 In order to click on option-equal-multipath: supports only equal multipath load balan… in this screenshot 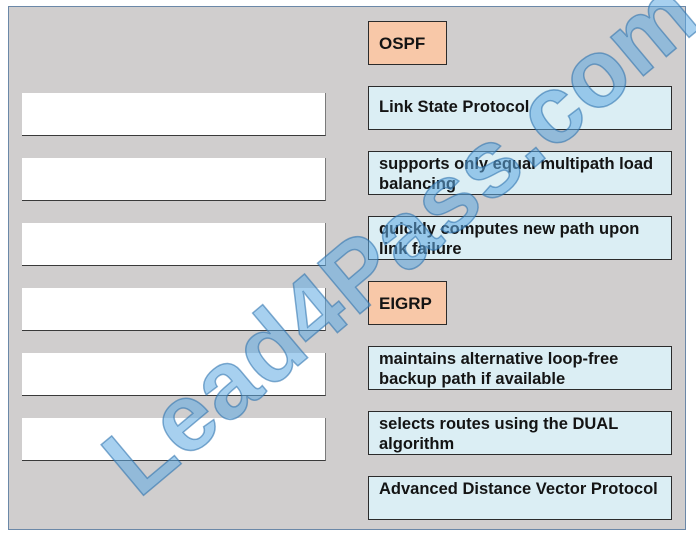, I will do `click(520, 173)`.